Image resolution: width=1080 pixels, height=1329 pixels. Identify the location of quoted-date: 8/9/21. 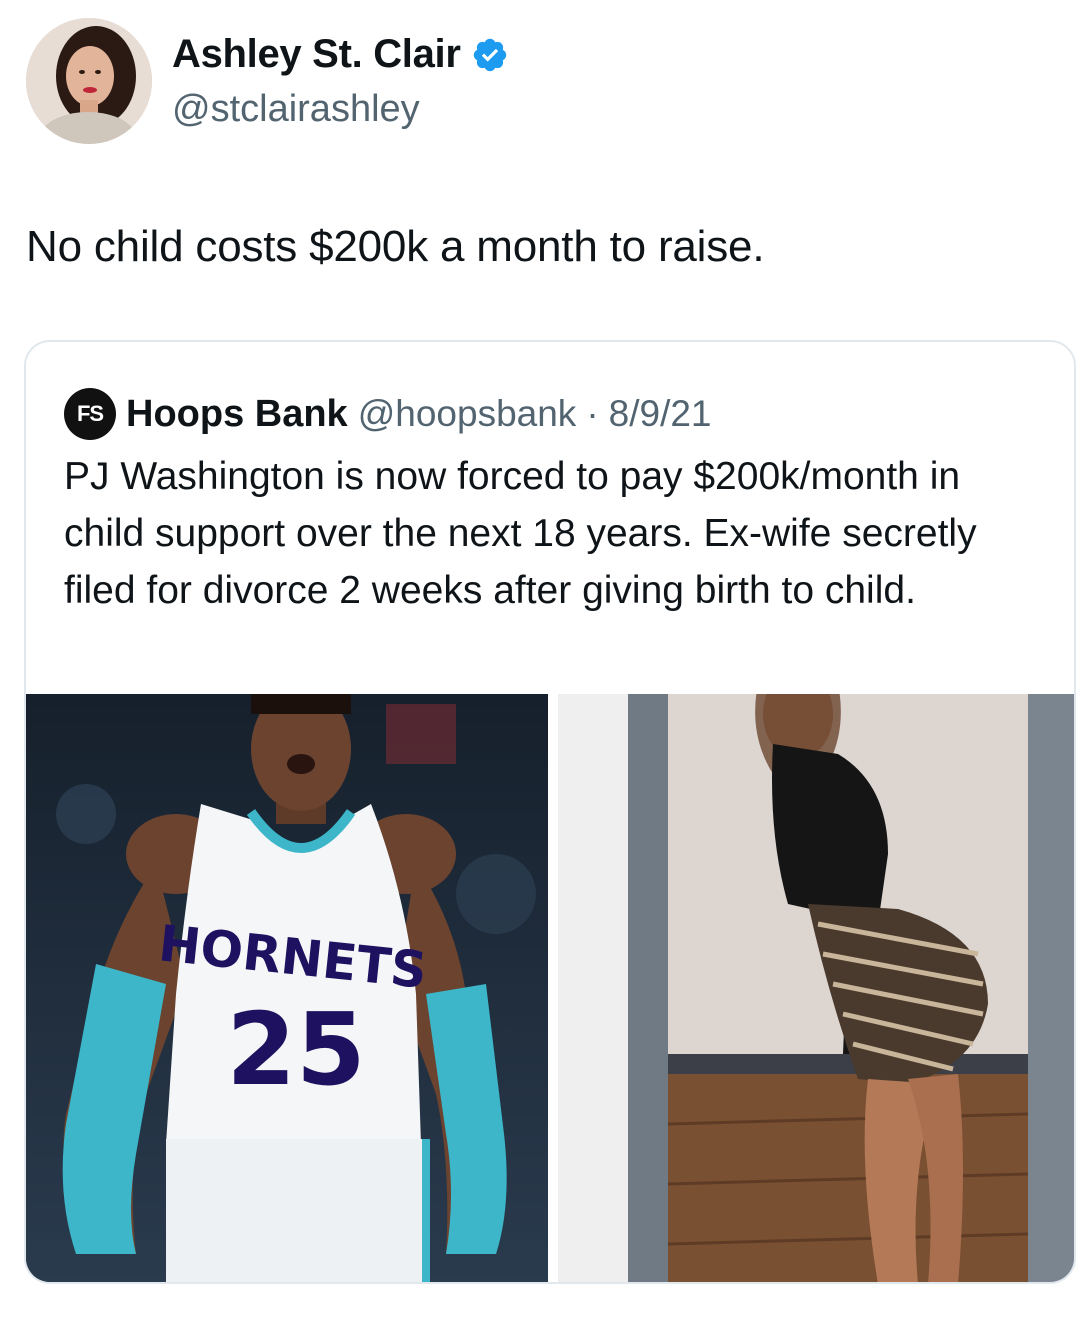
(660, 414).